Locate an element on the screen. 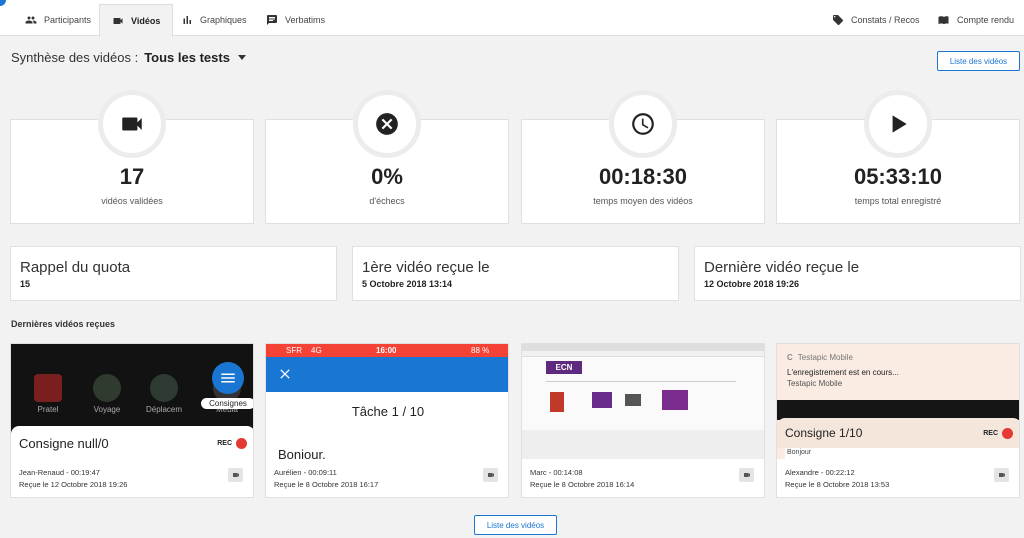  tag-icon is located at coordinates (838, 20).